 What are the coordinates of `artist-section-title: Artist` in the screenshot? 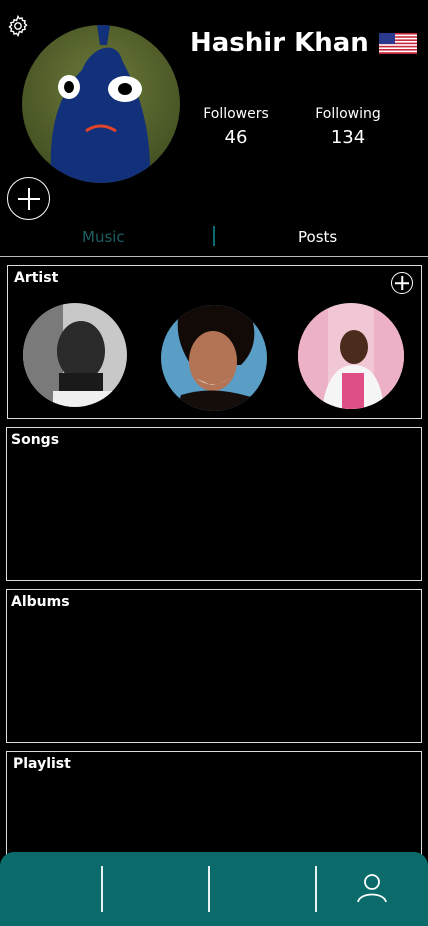 It's located at (36, 278).